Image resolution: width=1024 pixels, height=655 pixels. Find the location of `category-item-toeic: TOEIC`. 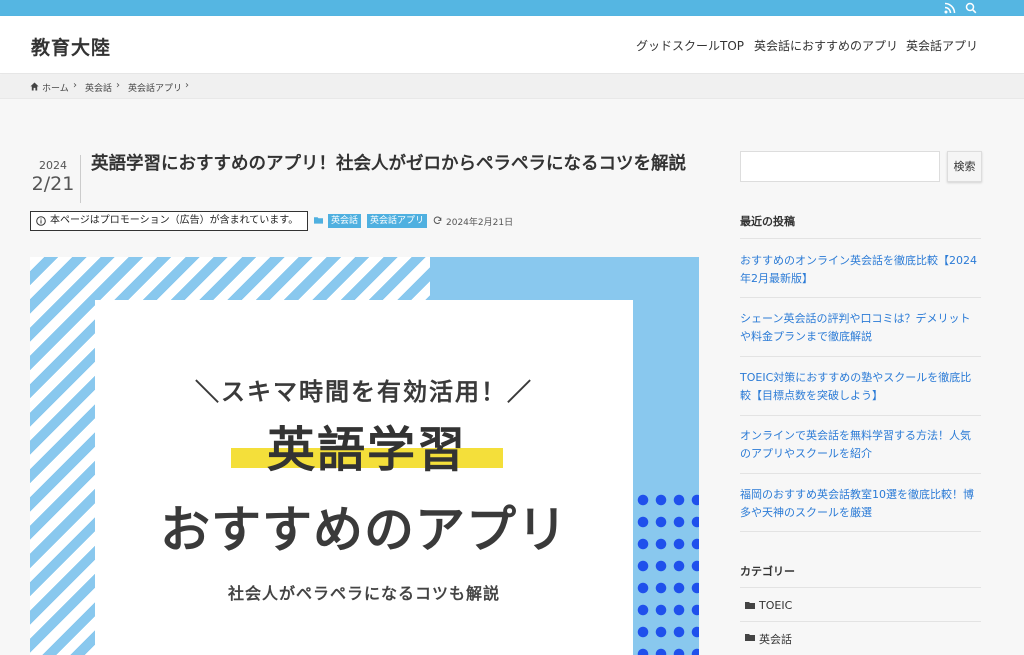

category-item-toeic: TOEIC is located at coordinates (775, 605).